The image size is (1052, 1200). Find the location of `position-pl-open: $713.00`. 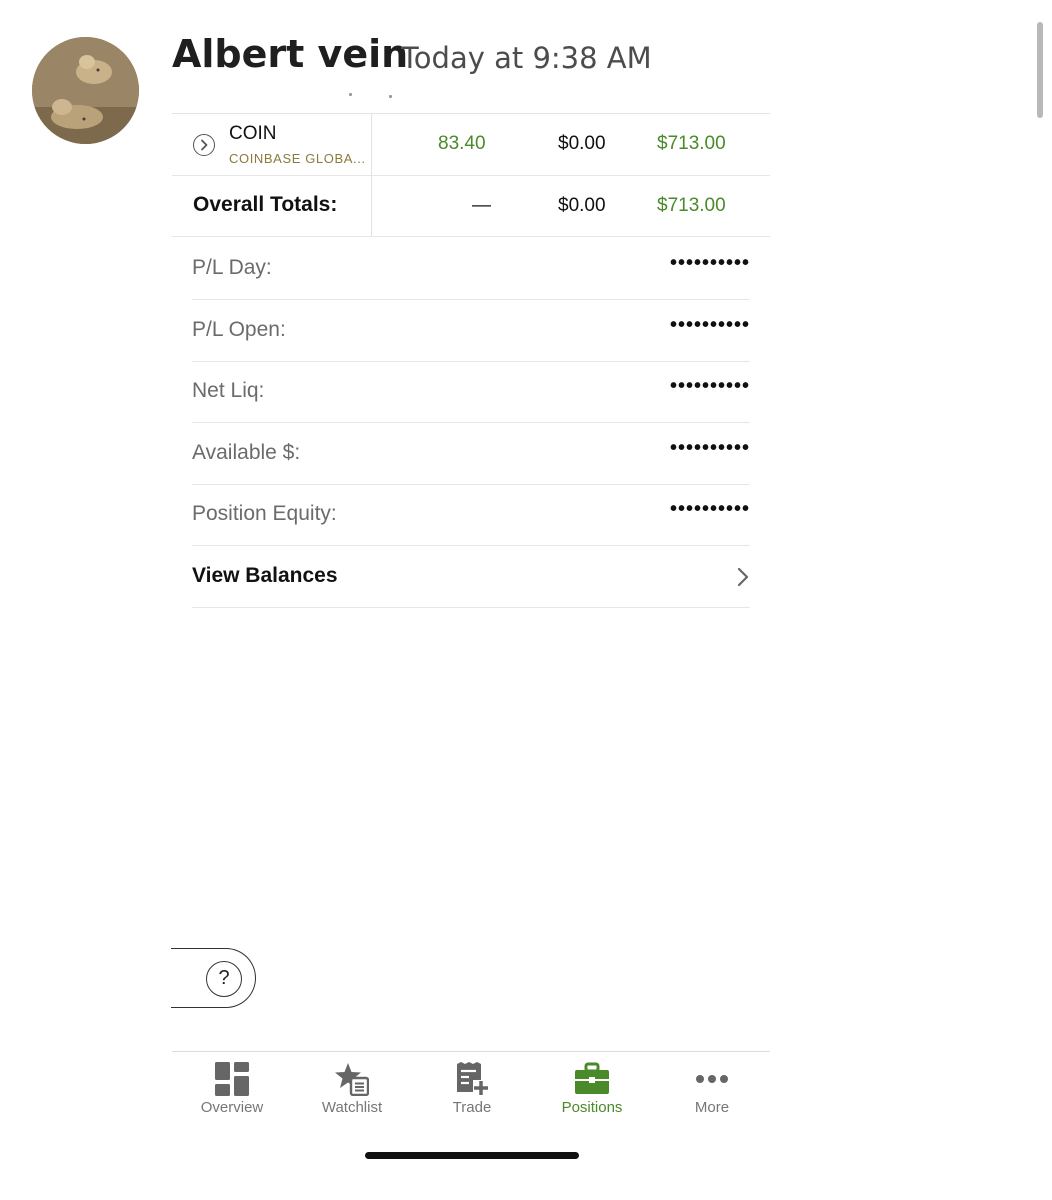

position-pl-open: $713.00 is located at coordinates (691, 143).